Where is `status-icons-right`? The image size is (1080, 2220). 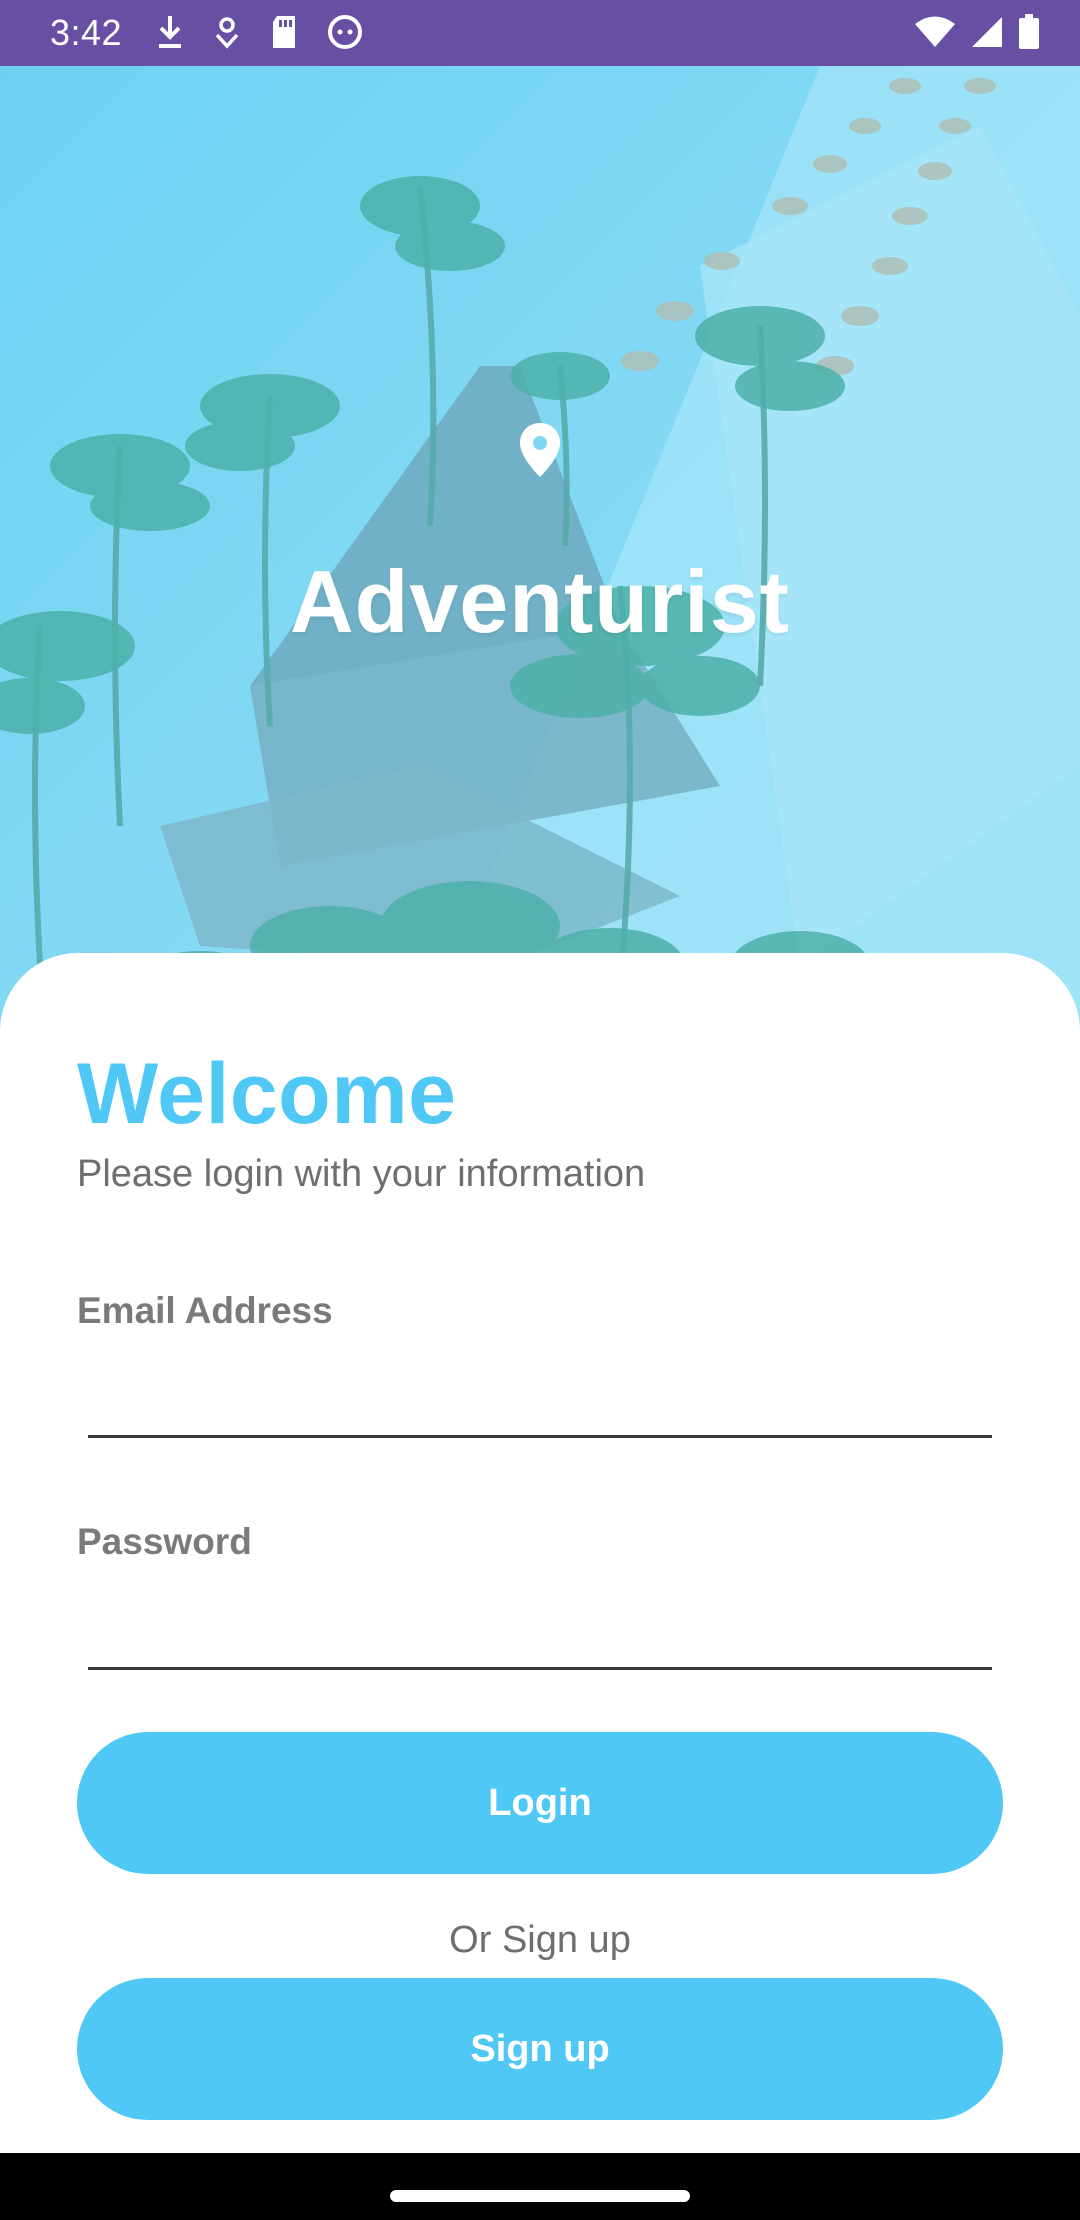
status-icons-right is located at coordinates (977, 32).